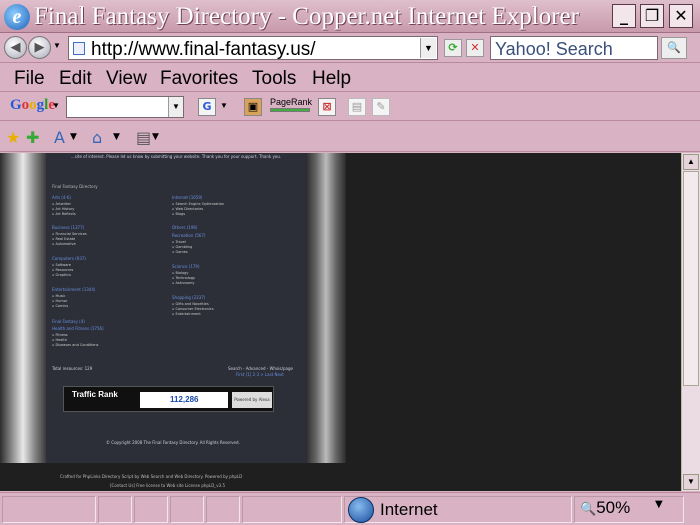 The width and height of the screenshot is (700, 525). What do you see at coordinates (326, 308) in the screenshot?
I see `right-pillar` at bounding box center [326, 308].